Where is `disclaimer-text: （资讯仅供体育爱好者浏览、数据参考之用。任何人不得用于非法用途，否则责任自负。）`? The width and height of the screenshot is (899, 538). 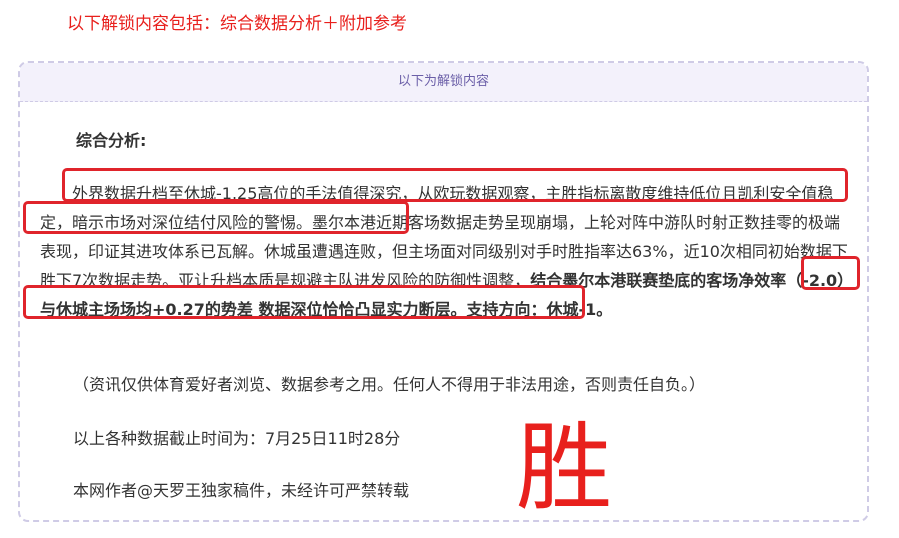 disclaimer-text: （资讯仅供体育爱好者浏览、数据参考之用。任何人不得用于非法用途，否则责任自负。） is located at coordinates (389, 384).